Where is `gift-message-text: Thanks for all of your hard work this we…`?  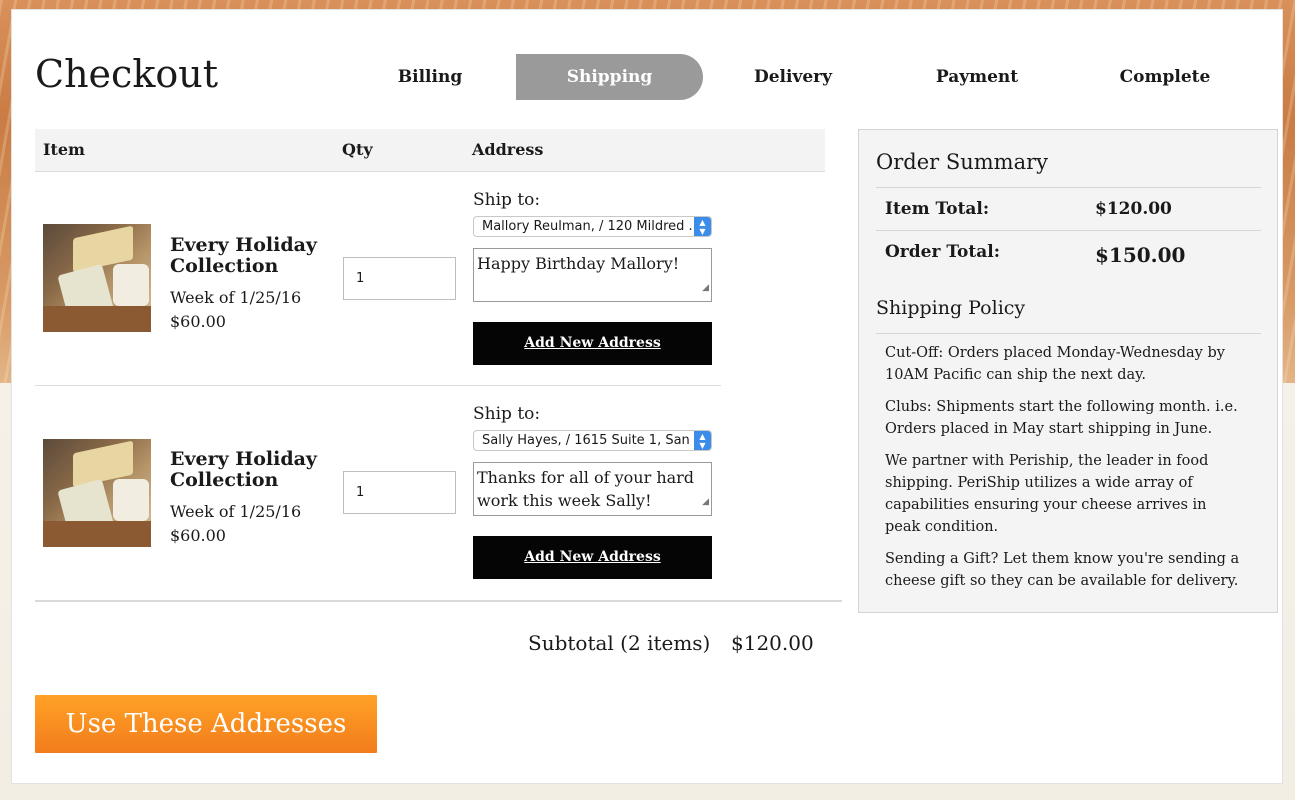
gift-message-text: Thanks for all of your hard work this we… is located at coordinates (586, 489).